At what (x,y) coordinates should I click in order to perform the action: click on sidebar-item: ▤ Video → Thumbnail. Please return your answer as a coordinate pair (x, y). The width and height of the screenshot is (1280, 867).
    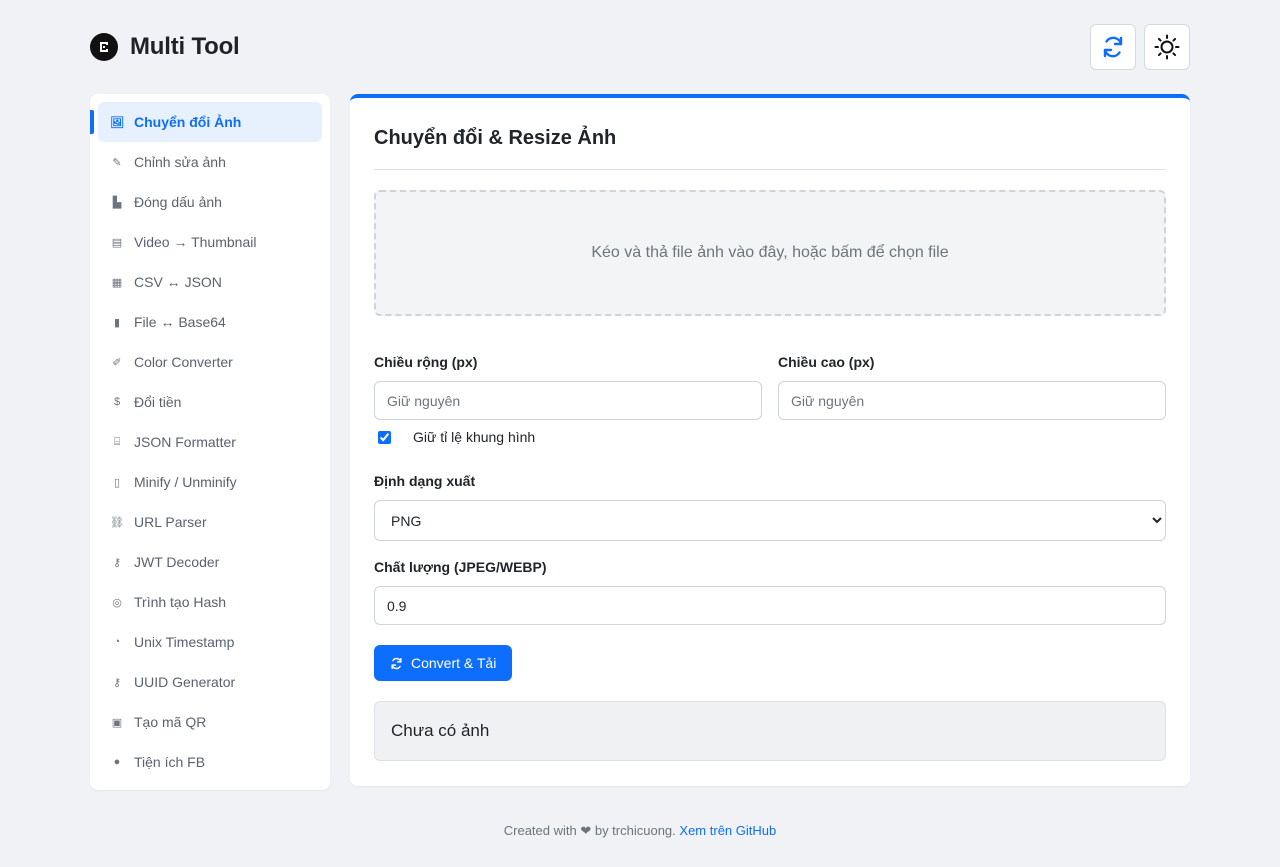
    Looking at the image, I should click on (210, 242).